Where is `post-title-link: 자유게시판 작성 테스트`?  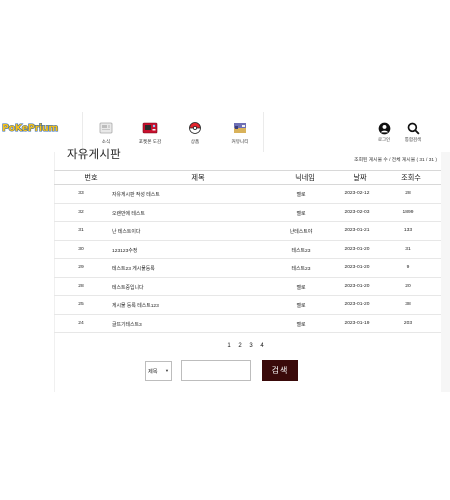 post-title-link: 자유게시판 작성 테스트 is located at coordinates (136, 194).